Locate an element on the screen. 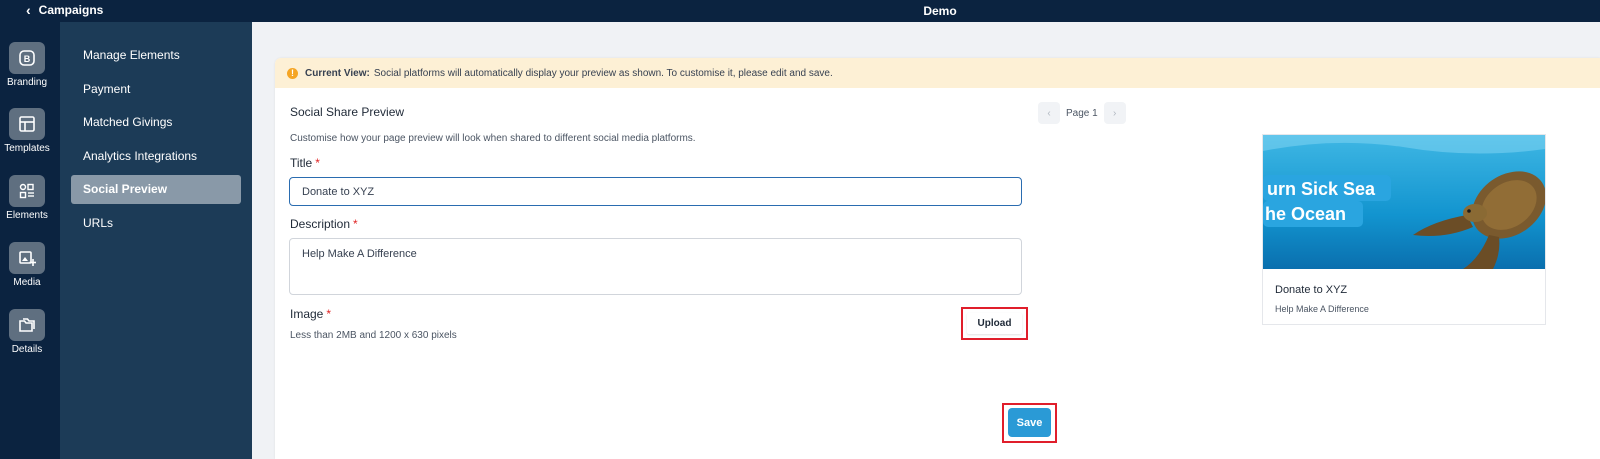 The height and width of the screenshot is (459, 1600). subnav-item-analytics-integrations: Analytics Integrations is located at coordinates (156, 156).